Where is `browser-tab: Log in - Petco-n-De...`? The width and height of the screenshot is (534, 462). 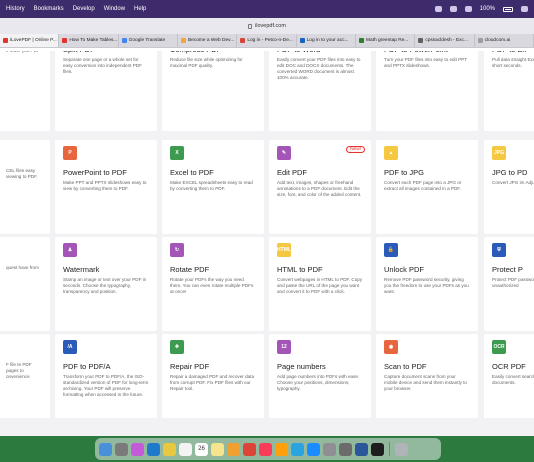 browser-tab: Log in - Petco-n-De... is located at coordinates (267, 40).